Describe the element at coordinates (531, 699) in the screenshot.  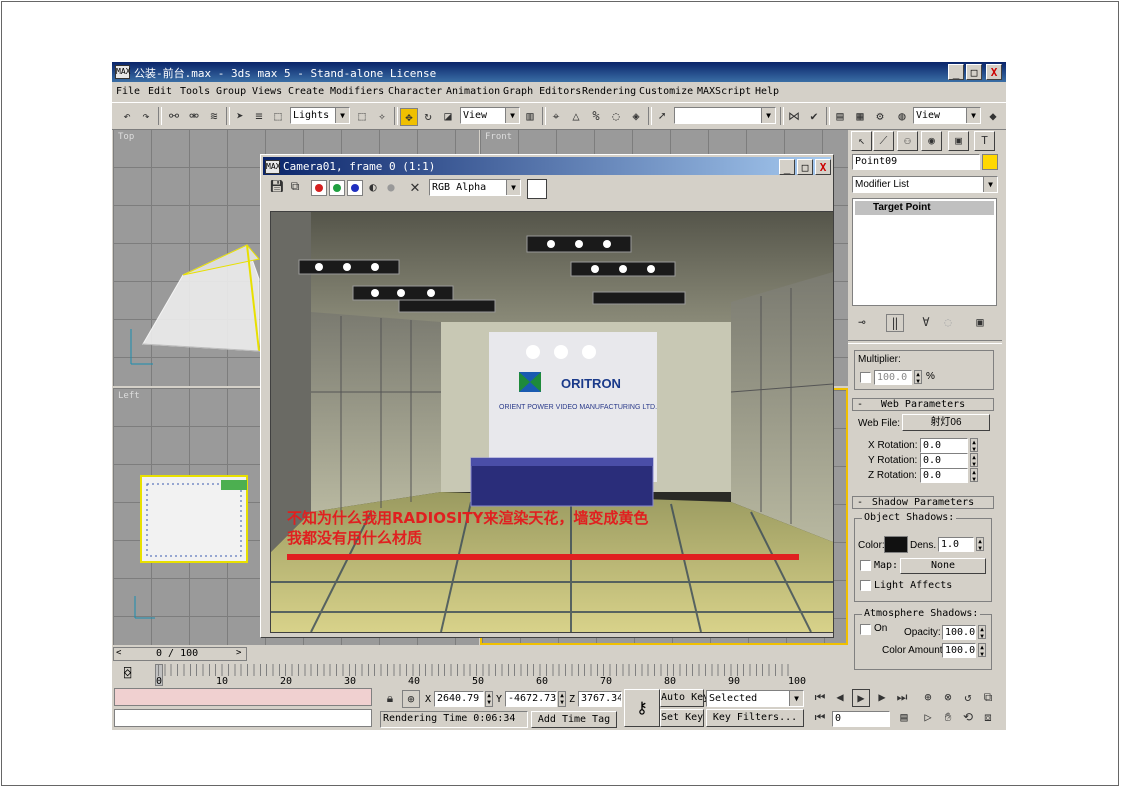
I see `y-coord-field: -4672.73` at that location.